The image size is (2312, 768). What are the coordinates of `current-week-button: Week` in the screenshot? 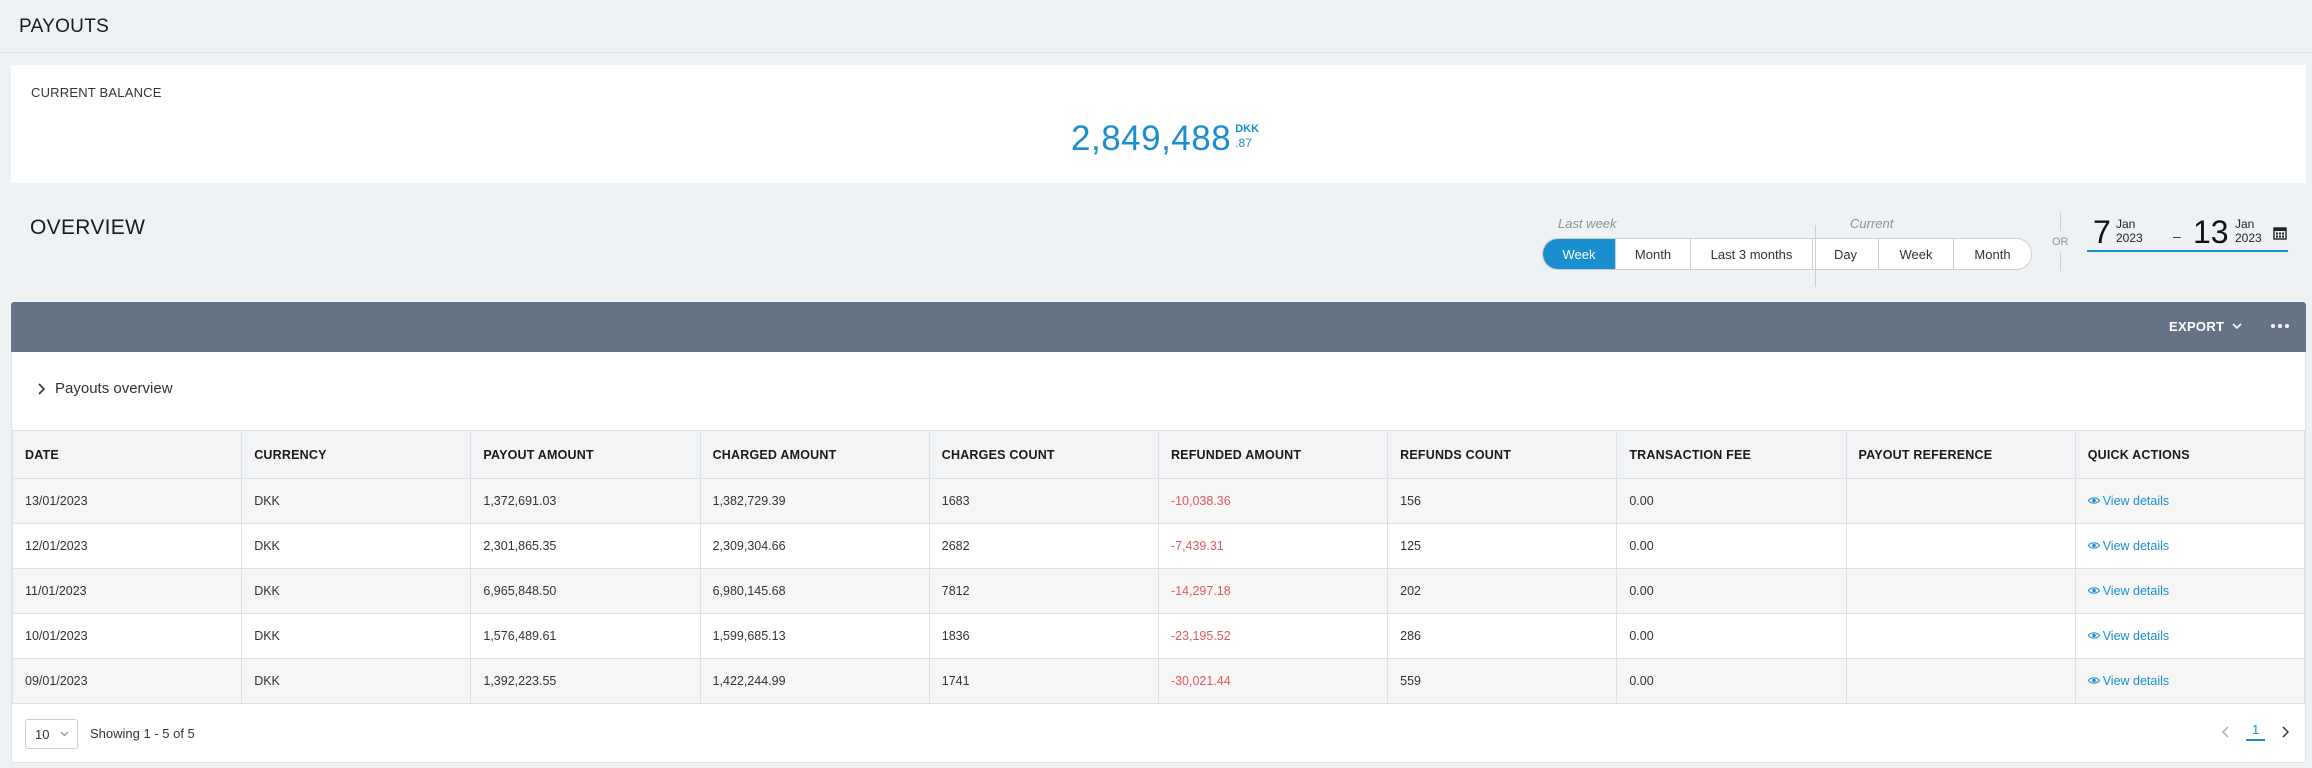 It's located at (1915, 254).